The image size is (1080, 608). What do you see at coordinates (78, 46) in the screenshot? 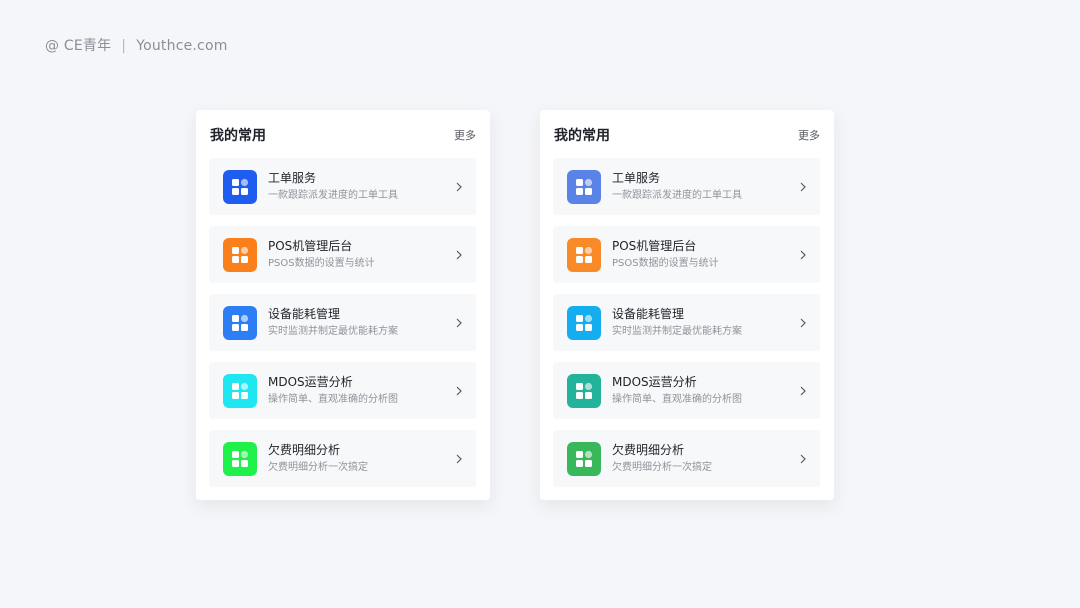
I see `watermark-brand: @ CE青年` at bounding box center [78, 46].